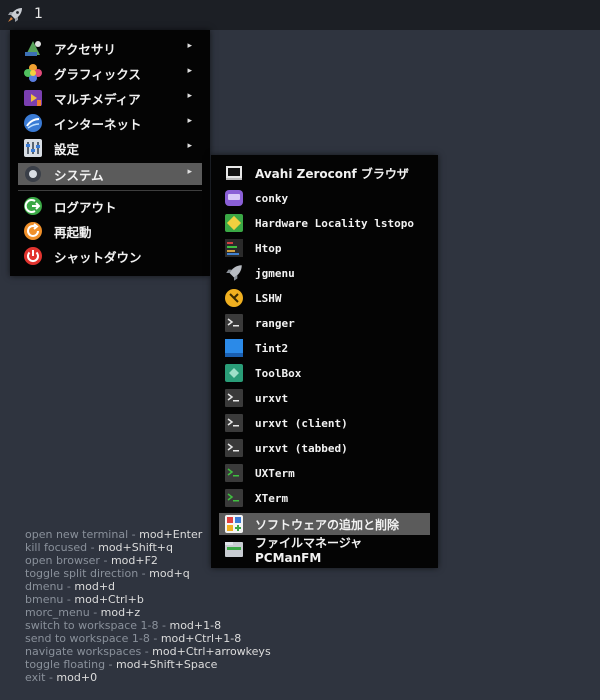 This screenshot has height=700, width=600. I want to click on help-row: bmenu - mod+Ctrl+b, so click(84, 599).